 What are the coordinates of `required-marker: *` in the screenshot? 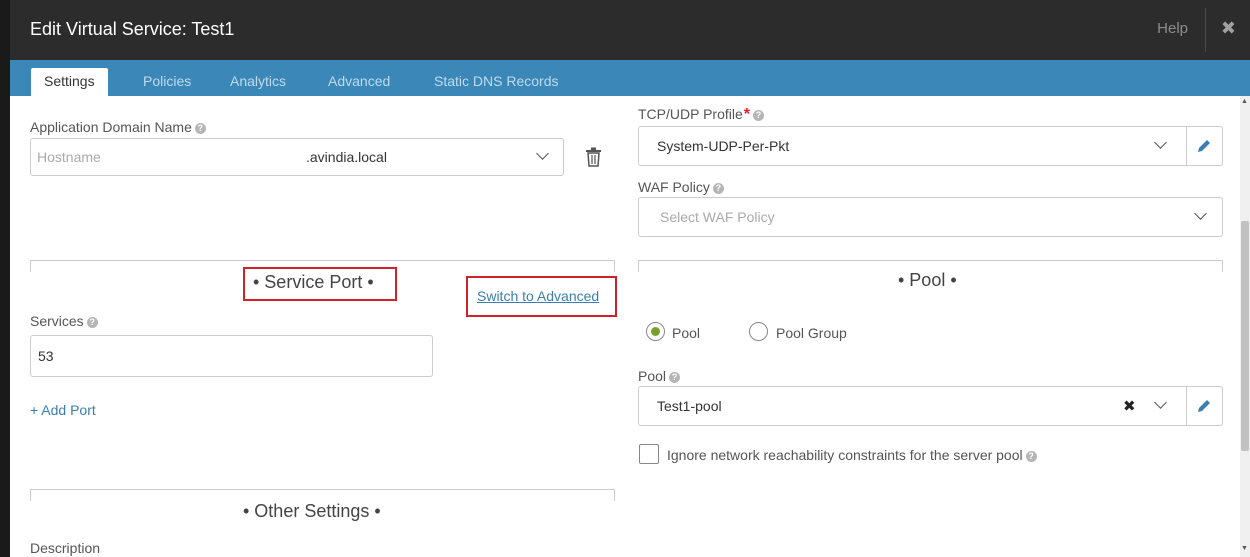 It's located at (747, 114).